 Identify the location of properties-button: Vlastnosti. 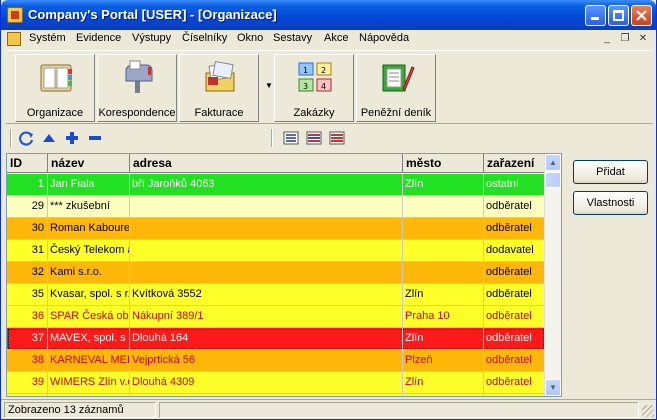
(610, 203).